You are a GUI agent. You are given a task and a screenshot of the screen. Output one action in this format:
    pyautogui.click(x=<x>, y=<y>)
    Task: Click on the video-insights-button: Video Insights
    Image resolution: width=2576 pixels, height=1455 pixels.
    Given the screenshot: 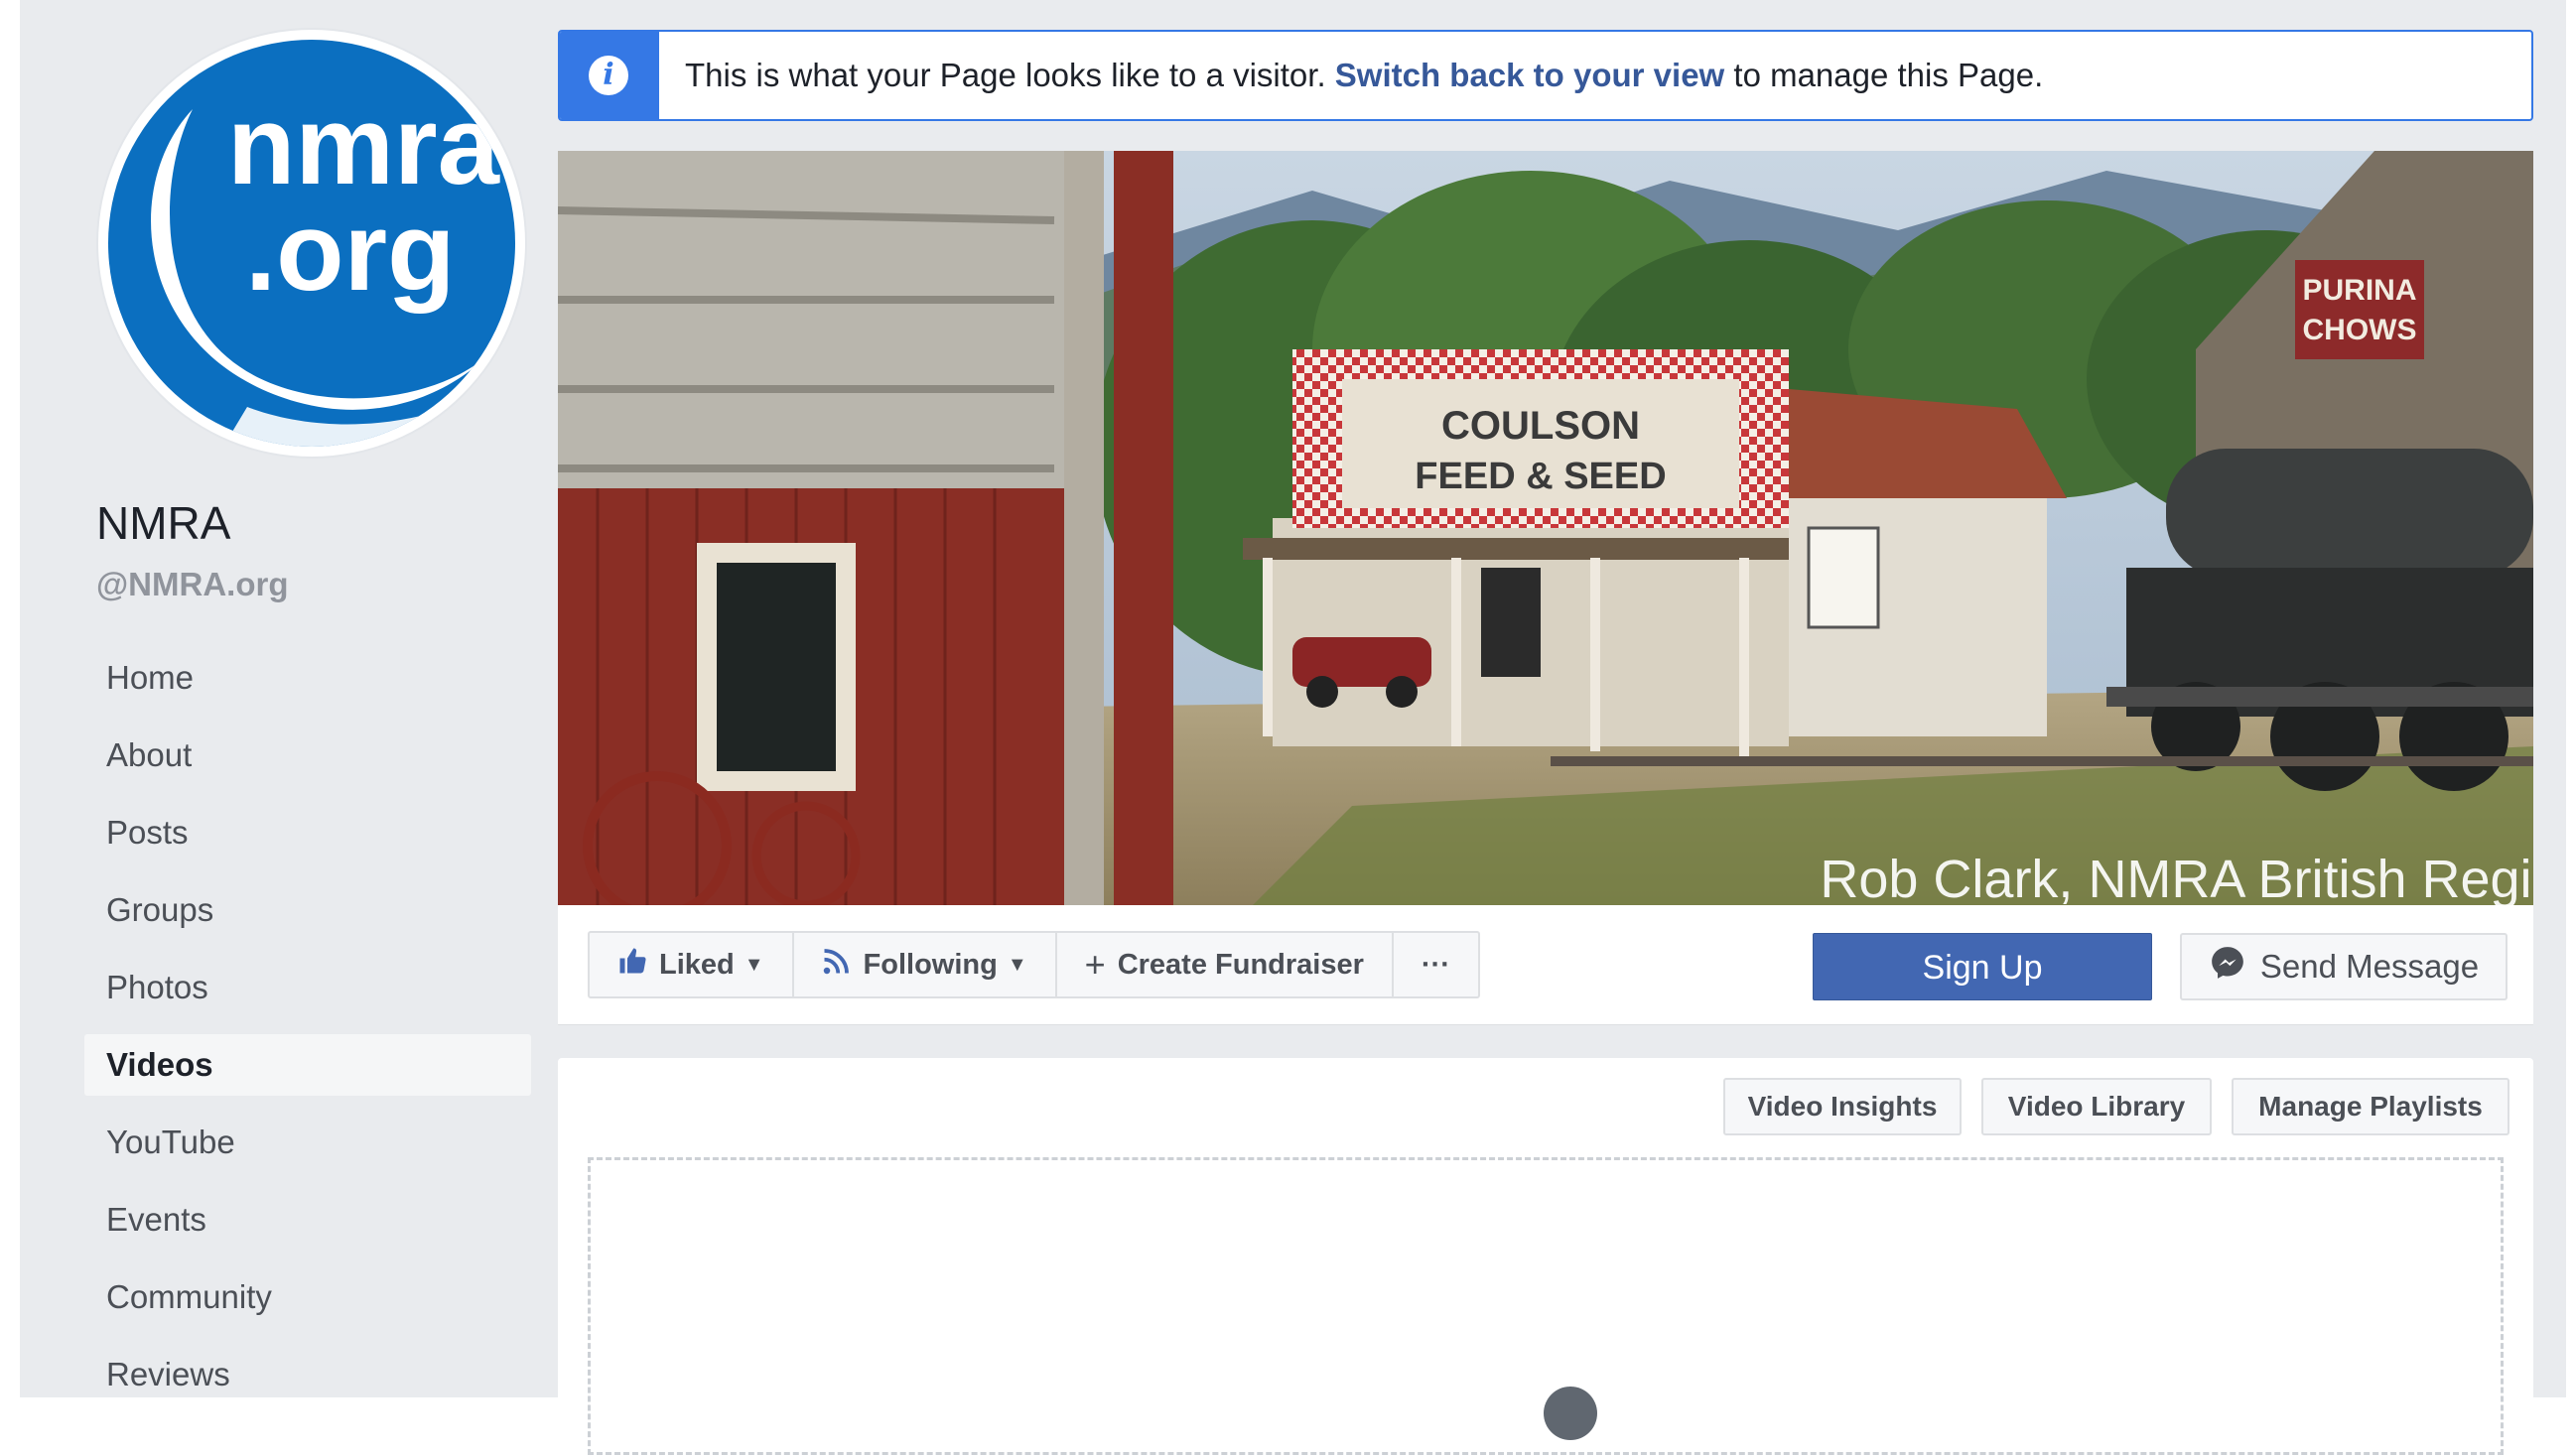 What is the action you would take?
    pyautogui.click(x=1842, y=1106)
    